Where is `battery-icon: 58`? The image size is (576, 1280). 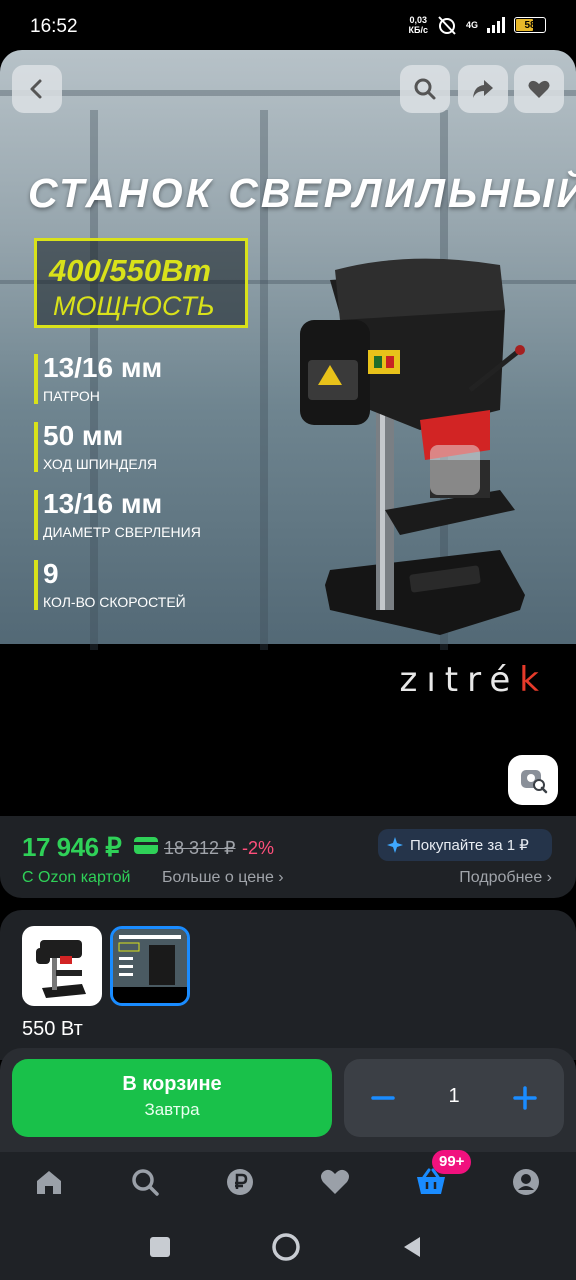 battery-icon: 58 is located at coordinates (530, 25).